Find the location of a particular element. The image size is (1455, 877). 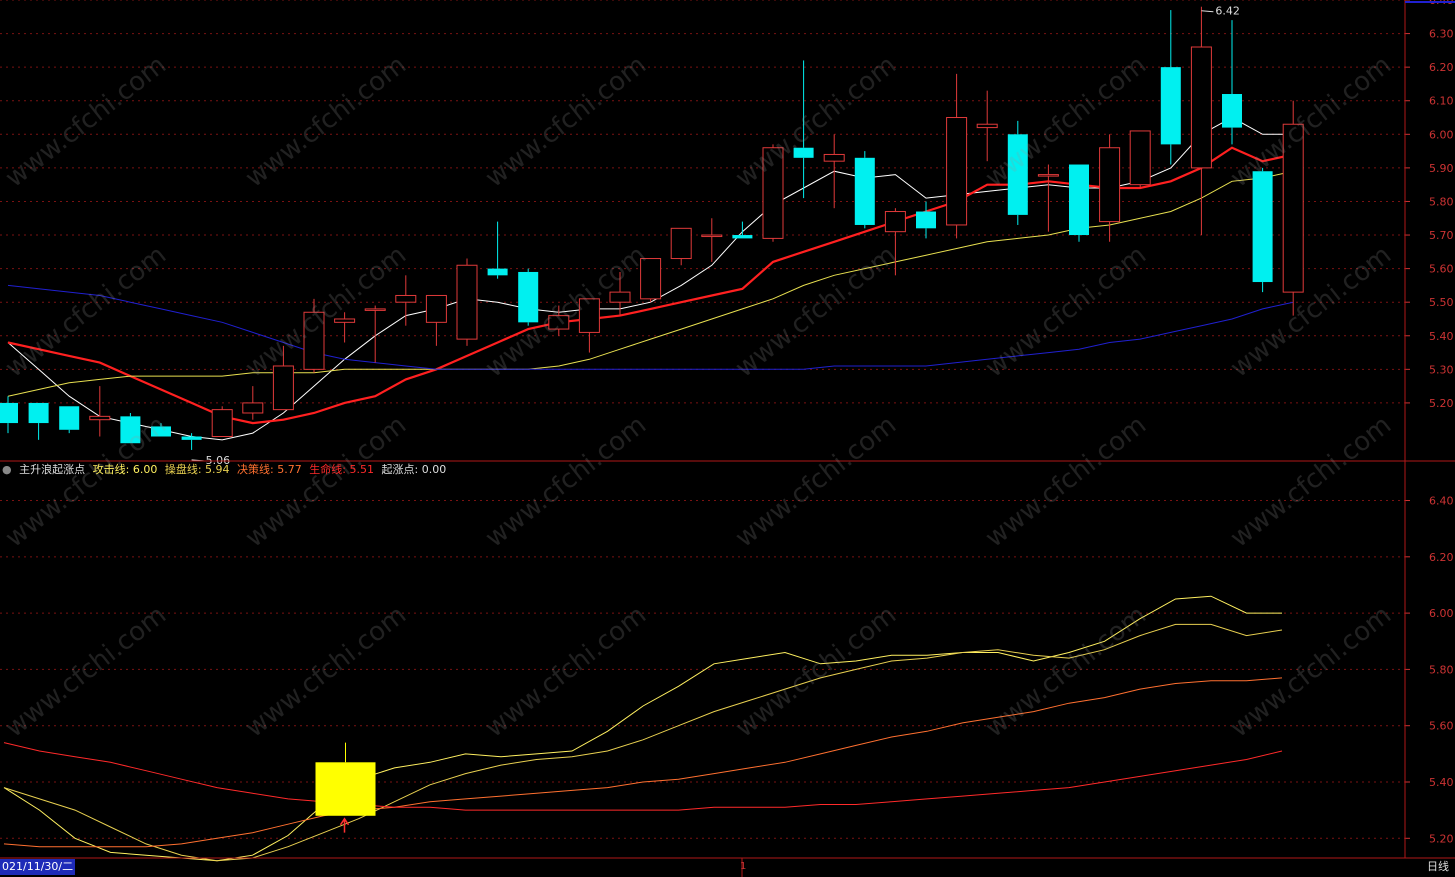

main-tick-label: 6.10 is located at coordinates (1441, 101).